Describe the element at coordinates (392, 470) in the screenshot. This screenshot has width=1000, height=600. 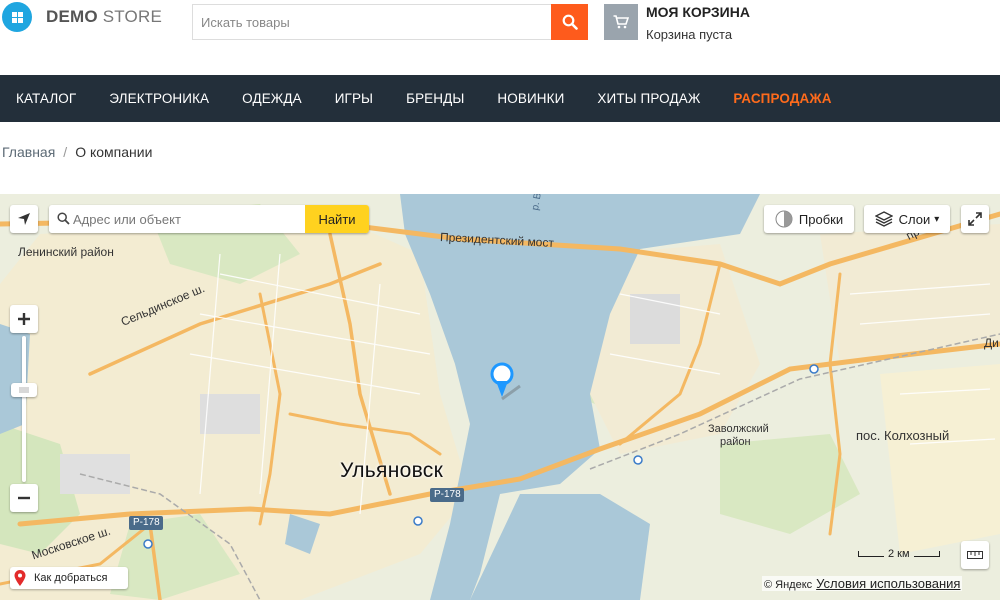
I see `city-label: Ульяновск` at that location.